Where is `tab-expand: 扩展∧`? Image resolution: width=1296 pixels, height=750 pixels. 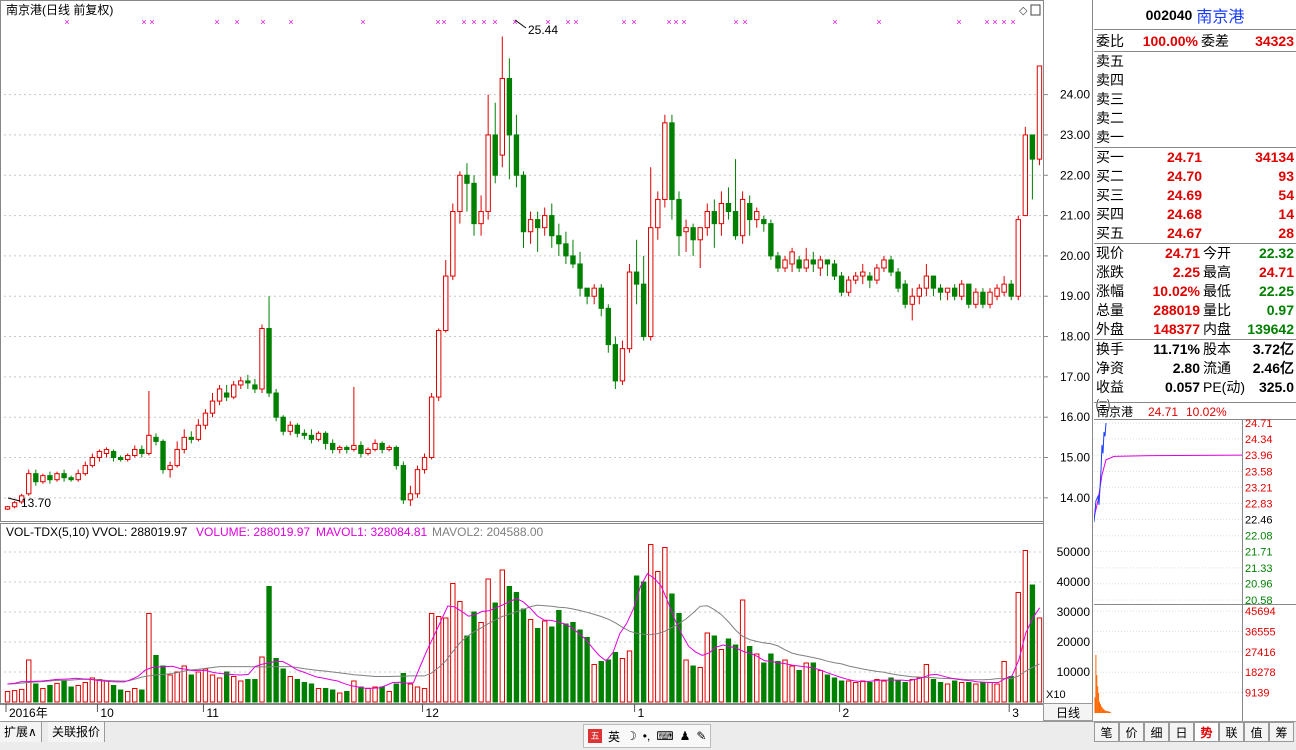
tab-expand: 扩展∧ is located at coordinates (21, 732).